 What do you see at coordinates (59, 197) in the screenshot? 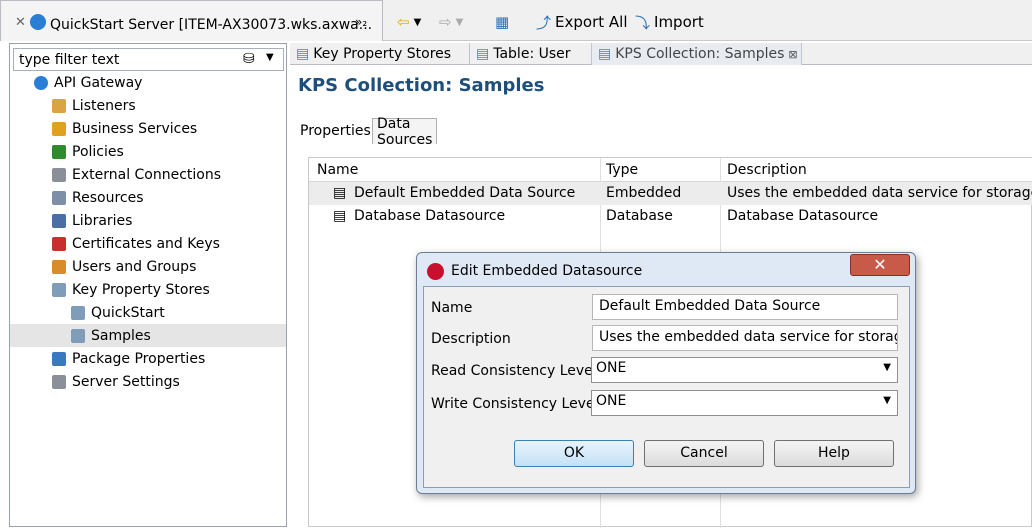
I see `resources-icon` at bounding box center [59, 197].